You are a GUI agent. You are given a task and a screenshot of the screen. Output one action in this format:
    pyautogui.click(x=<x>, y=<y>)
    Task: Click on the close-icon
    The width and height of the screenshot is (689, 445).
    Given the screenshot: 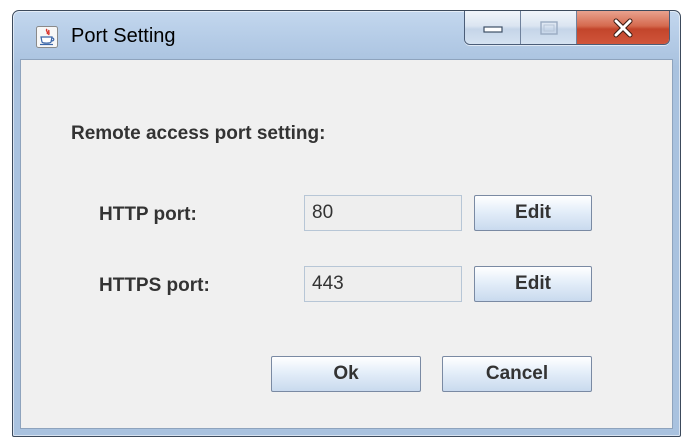 What is the action you would take?
    pyautogui.click(x=623, y=27)
    